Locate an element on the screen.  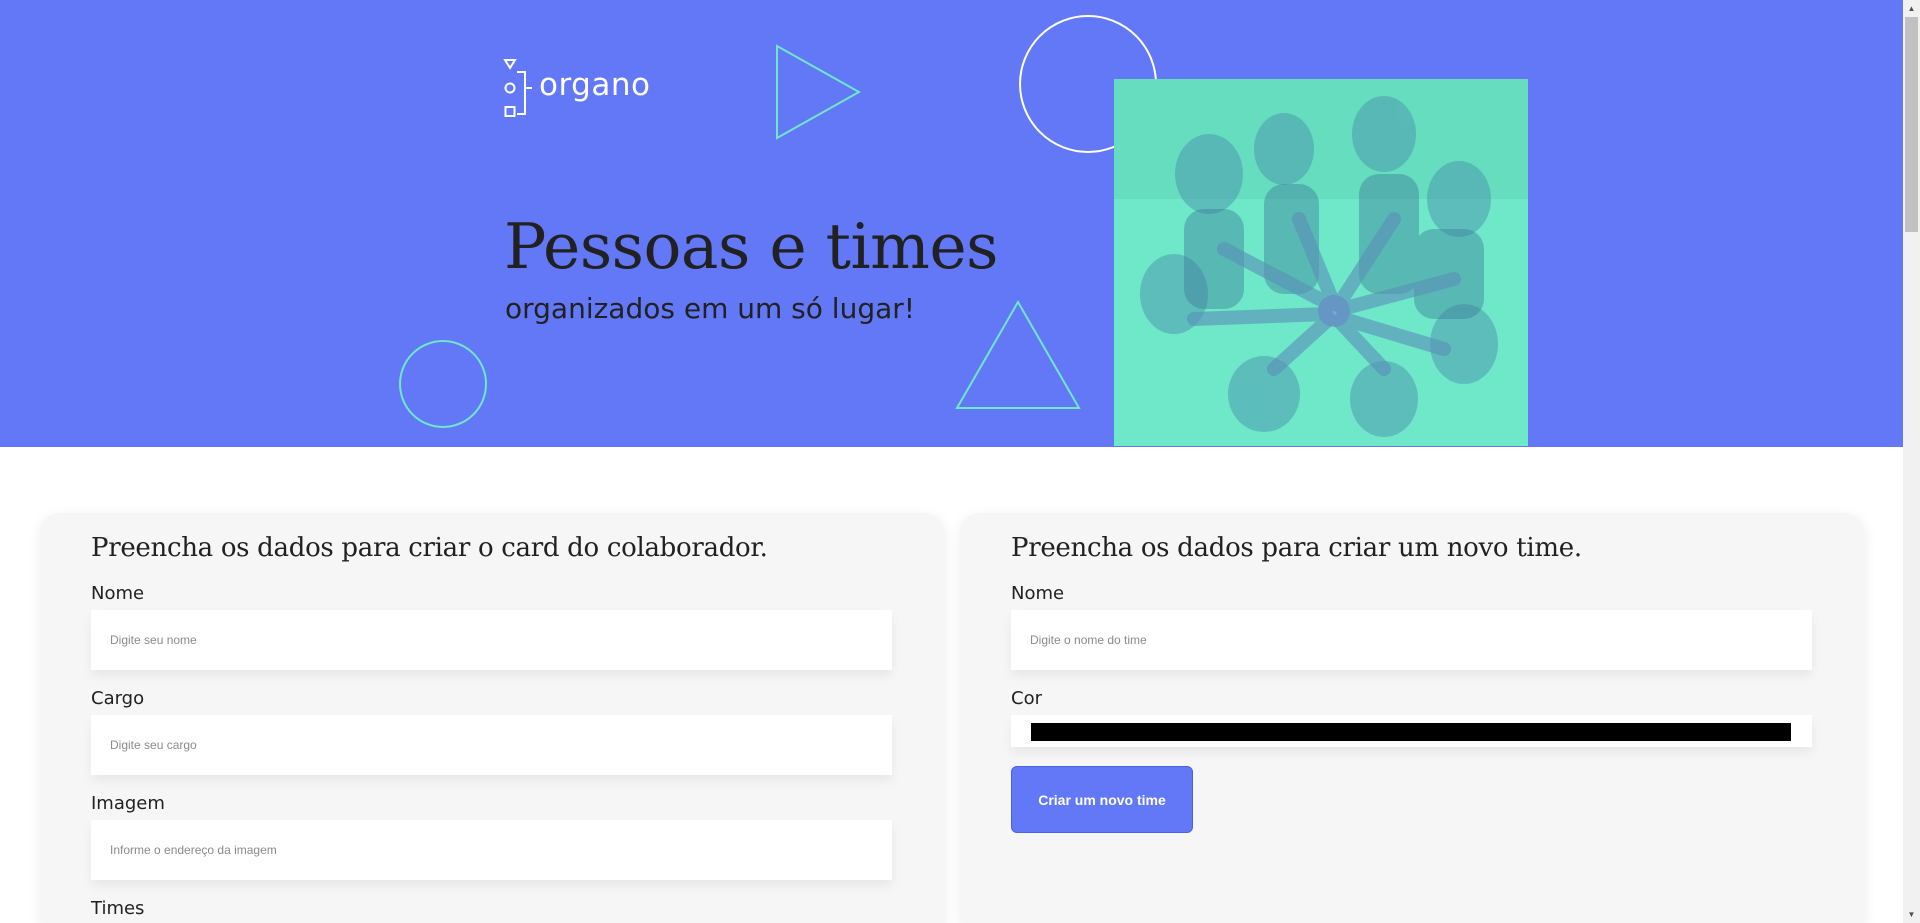
logo: organo is located at coordinates (576, 88).